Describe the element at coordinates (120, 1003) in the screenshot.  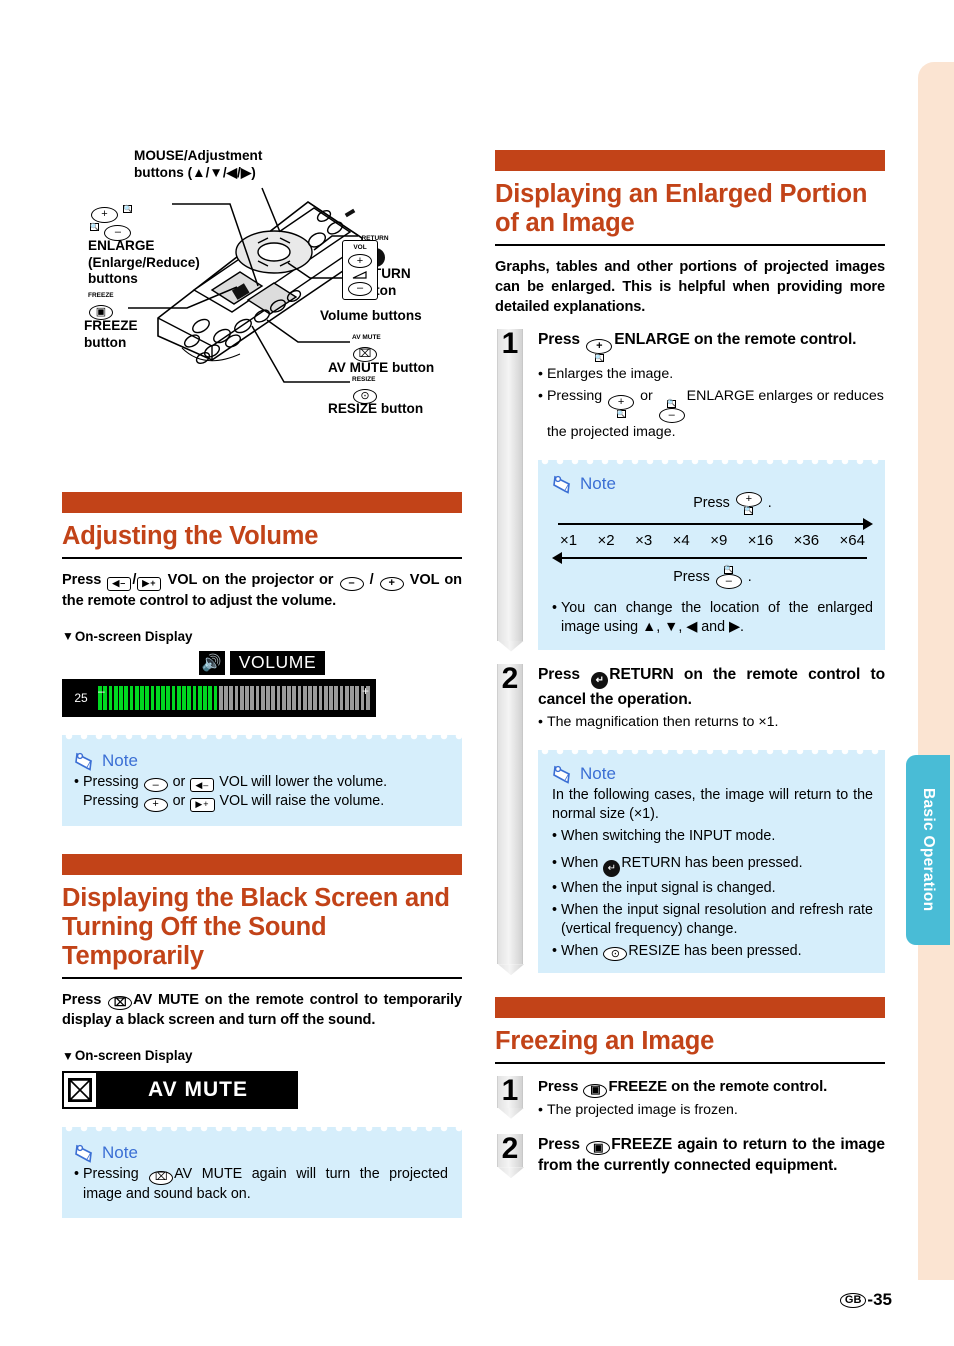
I see `av-mute-icon: ⌧` at that location.